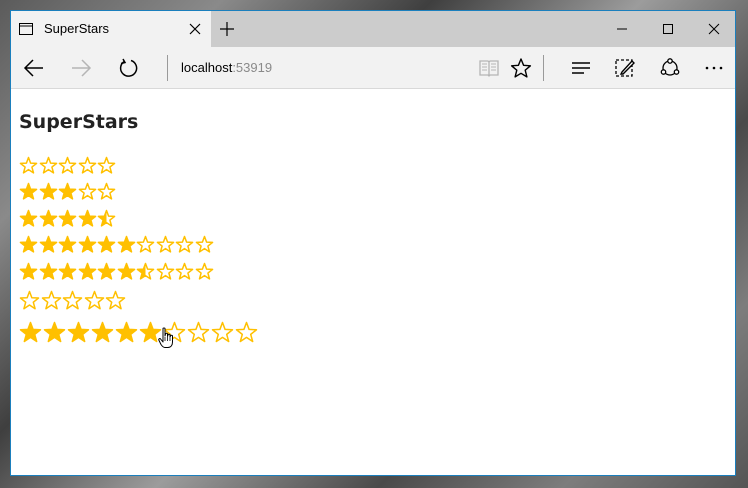 Image resolution: width=748 pixels, height=488 pixels. What do you see at coordinates (227, 29) in the screenshot?
I see `plus-icon` at bounding box center [227, 29].